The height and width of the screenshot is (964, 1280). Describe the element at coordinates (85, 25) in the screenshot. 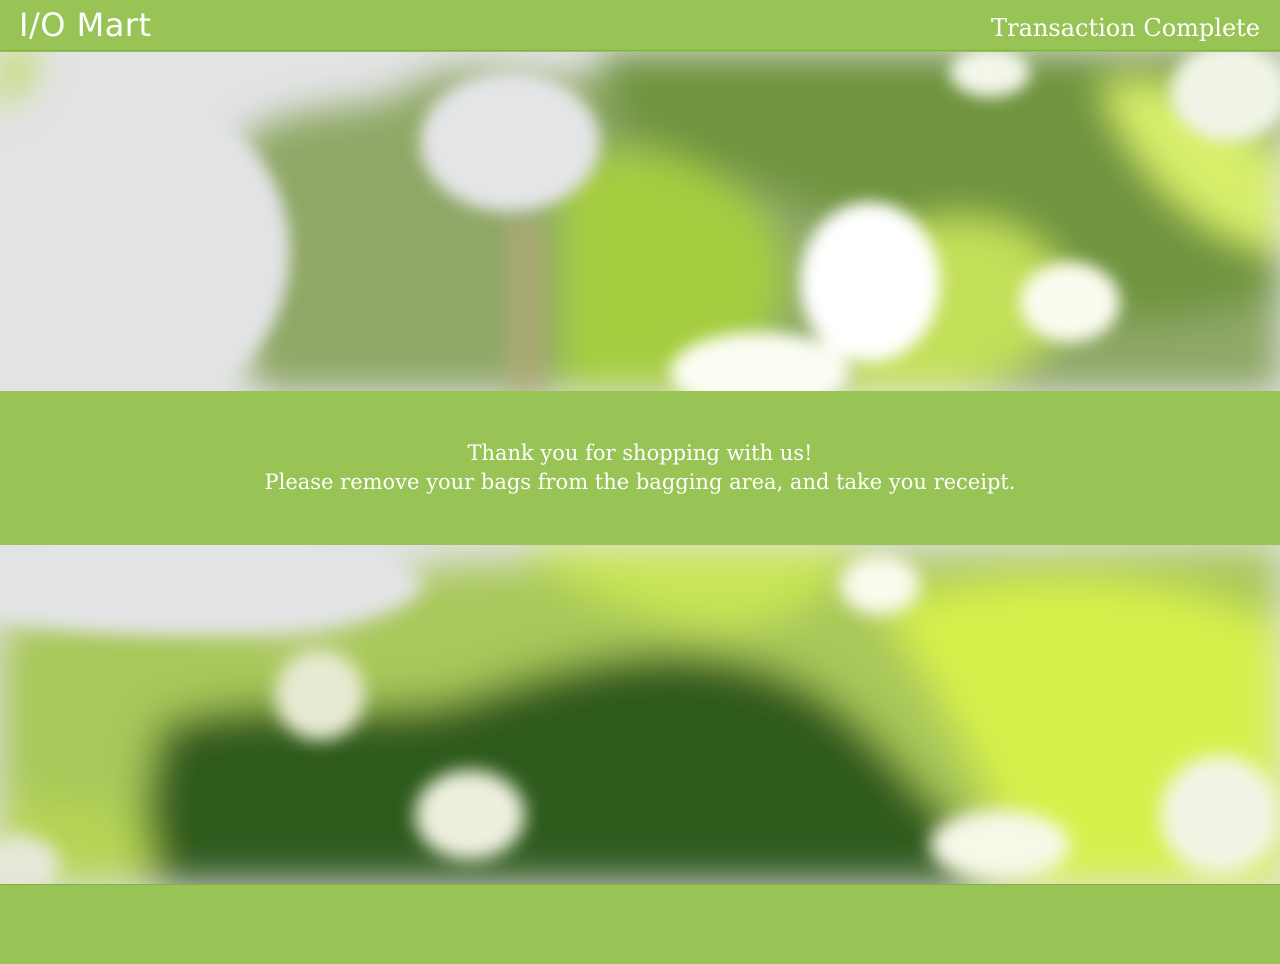

I see `brand-title: I/O Mart` at that location.